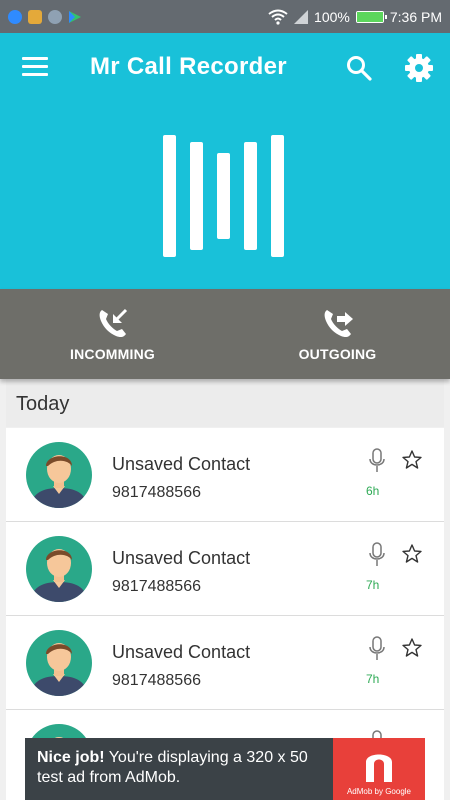 The image size is (450, 800). What do you see at coordinates (338, 324) in the screenshot?
I see `outgoing-call-icon` at bounding box center [338, 324].